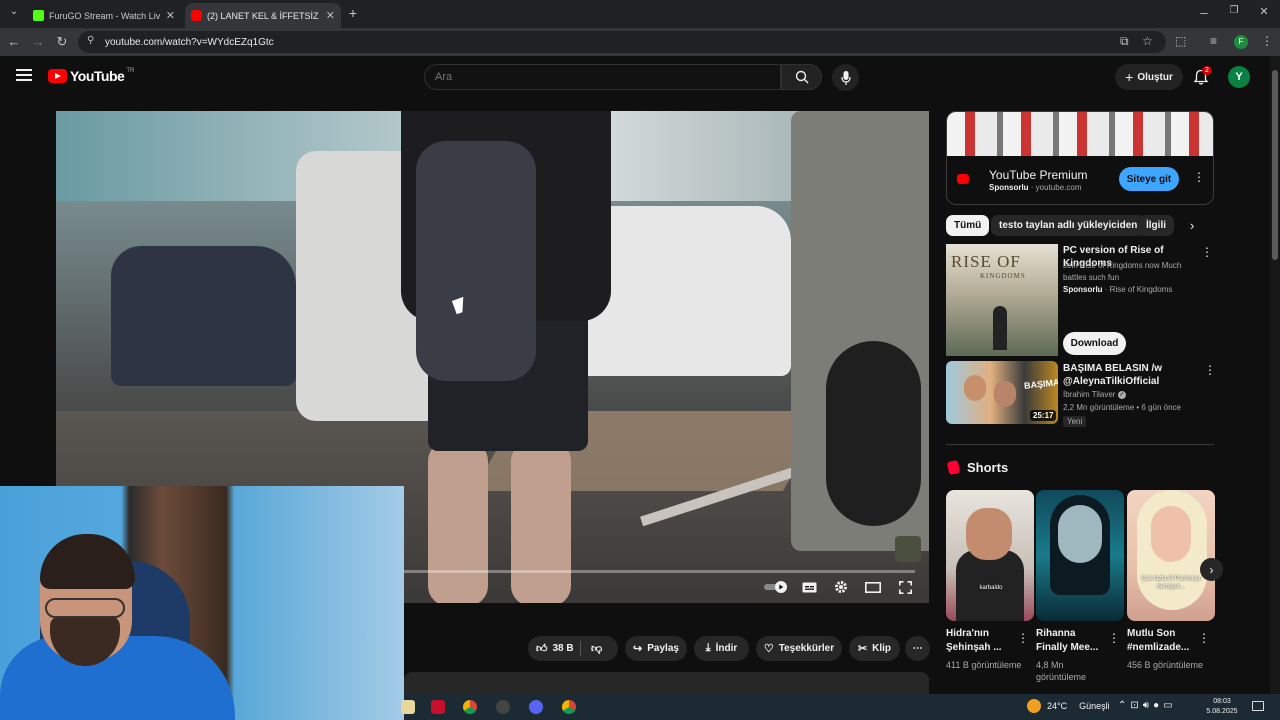 The image size is (1280, 720). Describe the element at coordinates (1239, 77) in the screenshot. I see `account-avatar: Y` at that location.